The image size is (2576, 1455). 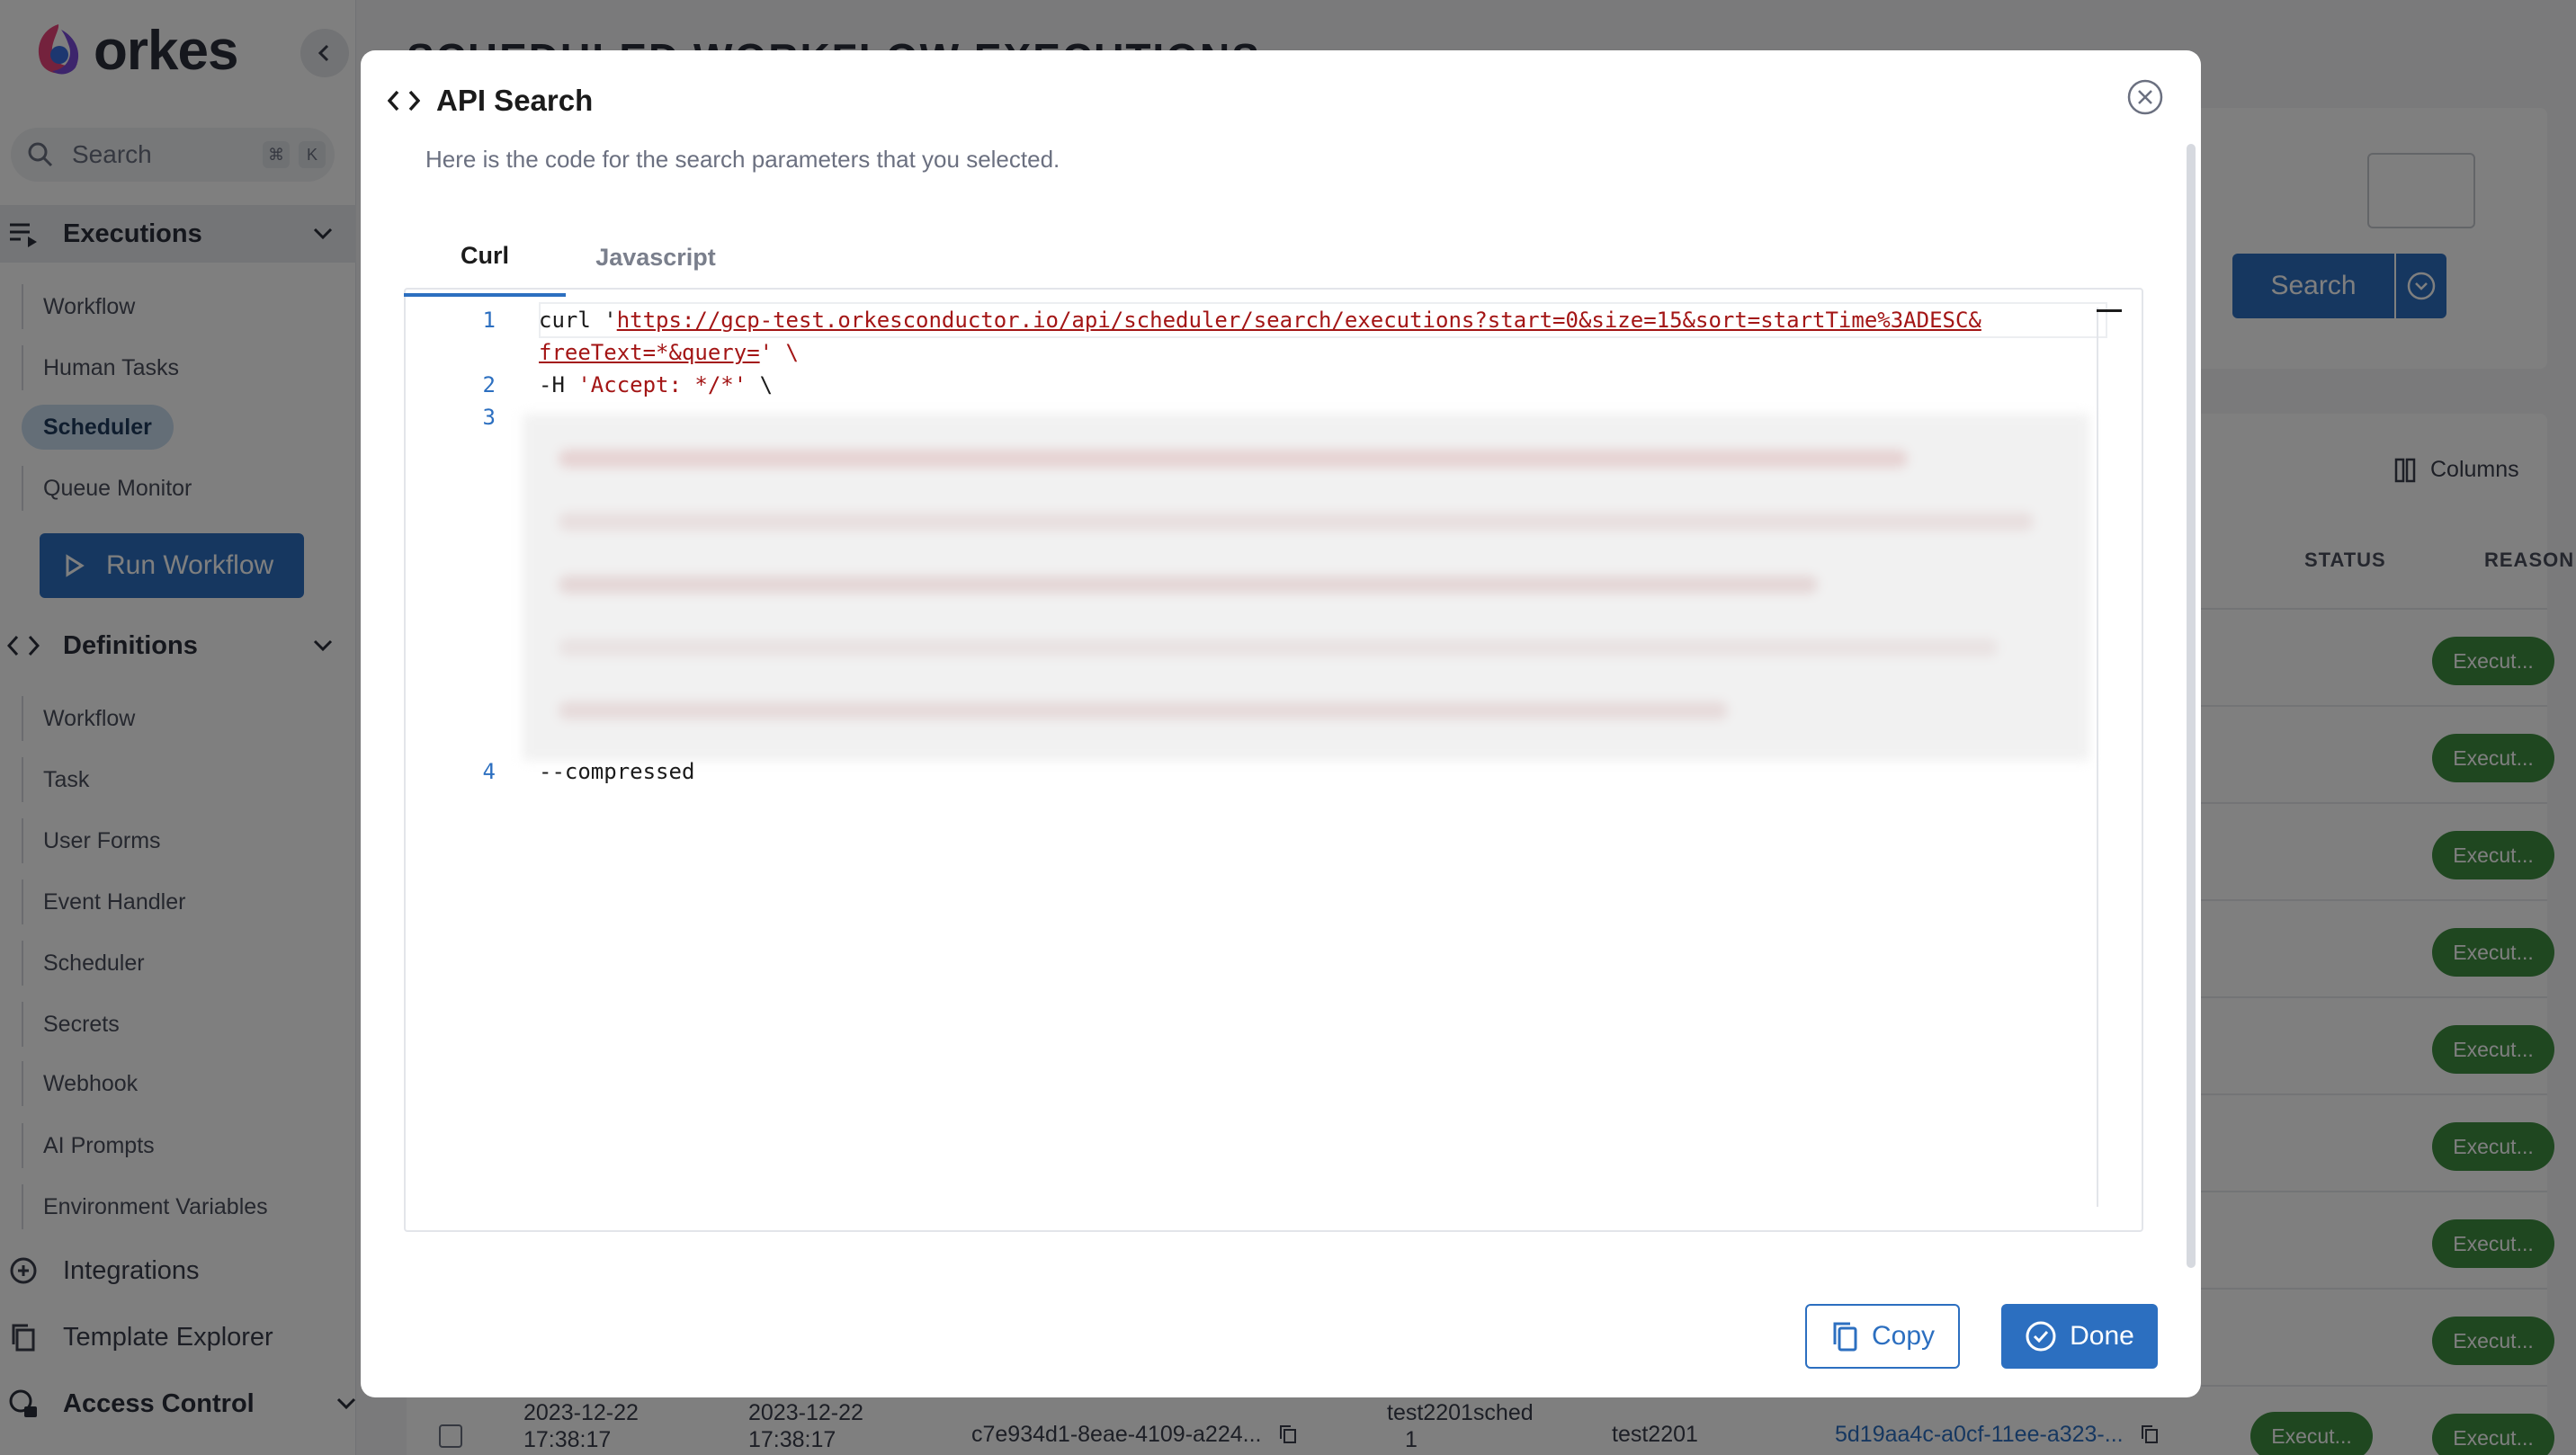 What do you see at coordinates (1845, 1337) in the screenshot?
I see `copy-icon` at bounding box center [1845, 1337].